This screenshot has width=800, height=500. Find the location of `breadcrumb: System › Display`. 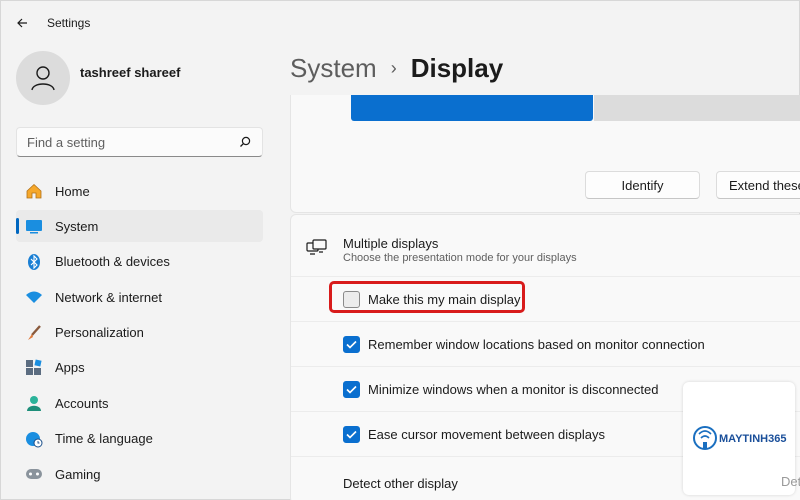

breadcrumb: System › Display is located at coordinates (396, 68).